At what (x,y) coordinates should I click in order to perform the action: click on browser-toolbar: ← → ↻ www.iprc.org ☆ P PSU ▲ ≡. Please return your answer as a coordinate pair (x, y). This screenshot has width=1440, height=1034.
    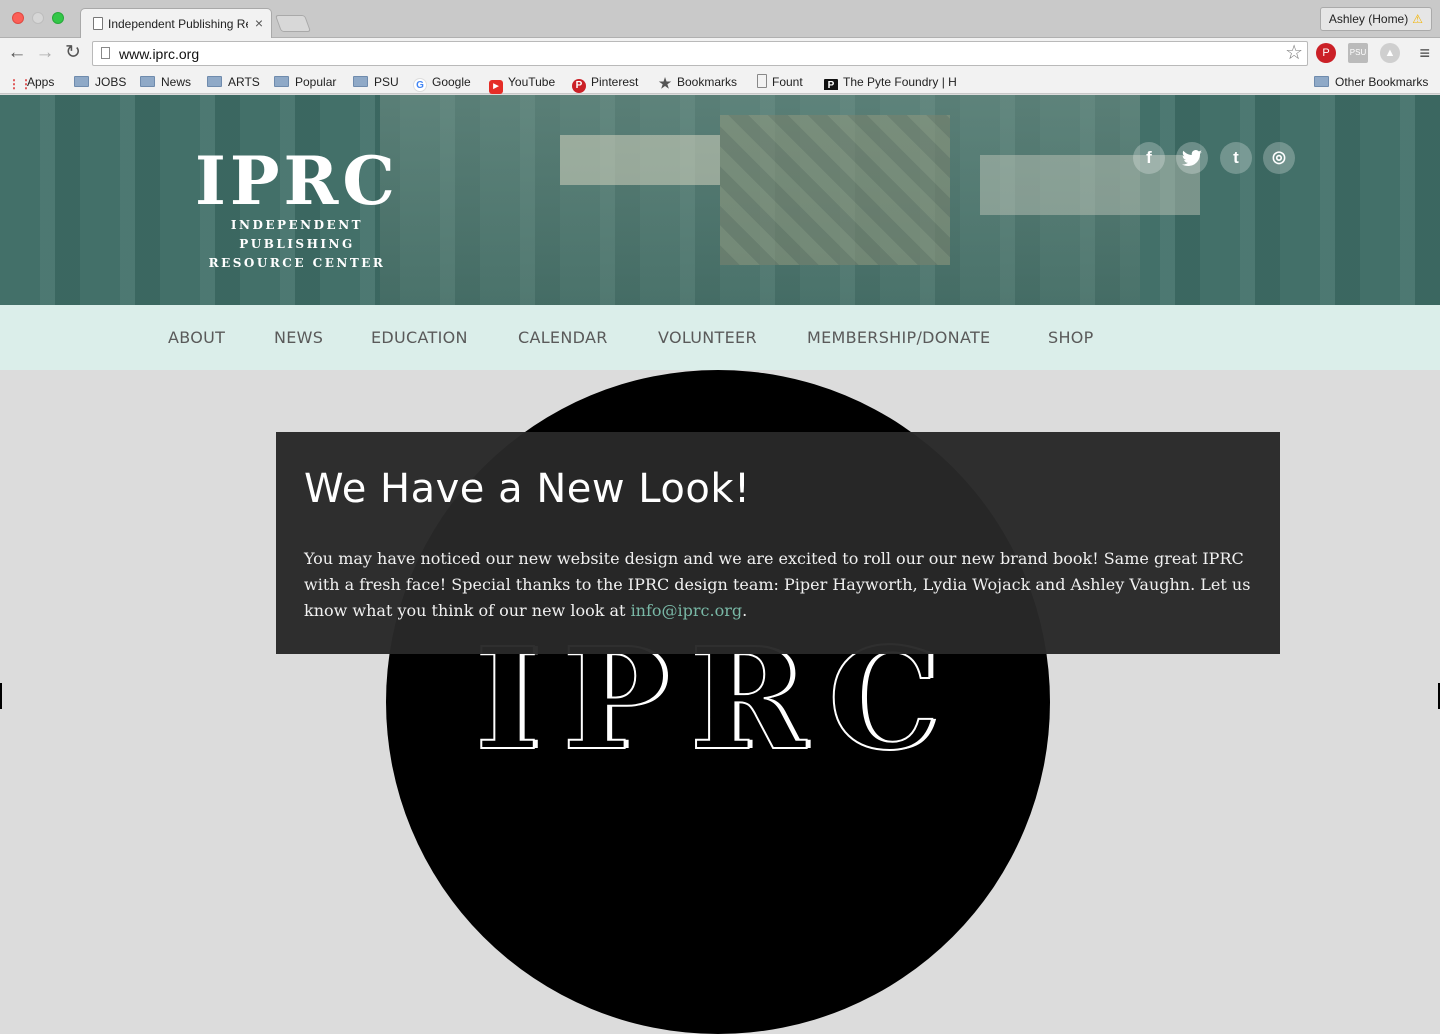
    Looking at the image, I should click on (720, 54).